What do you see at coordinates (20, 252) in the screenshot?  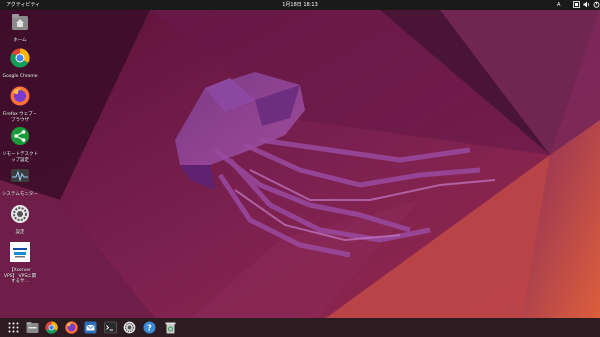 I see `xserver-vps-icon` at bounding box center [20, 252].